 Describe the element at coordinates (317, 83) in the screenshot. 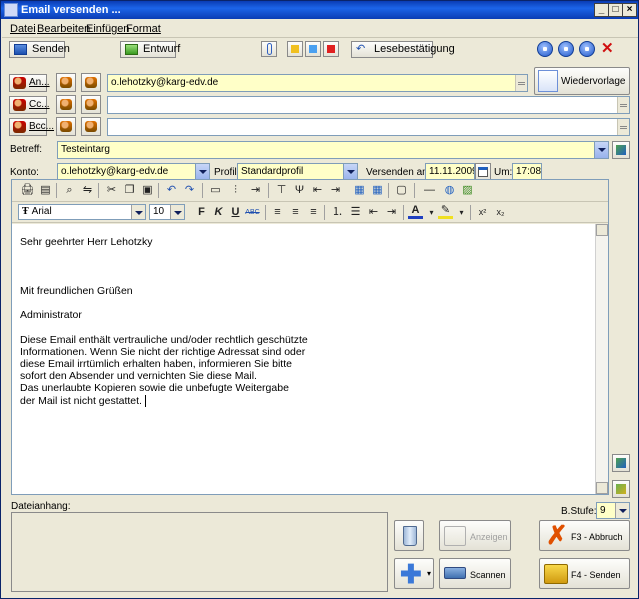

I see `to-field: o.lehotzky@karg-edv.de` at that location.